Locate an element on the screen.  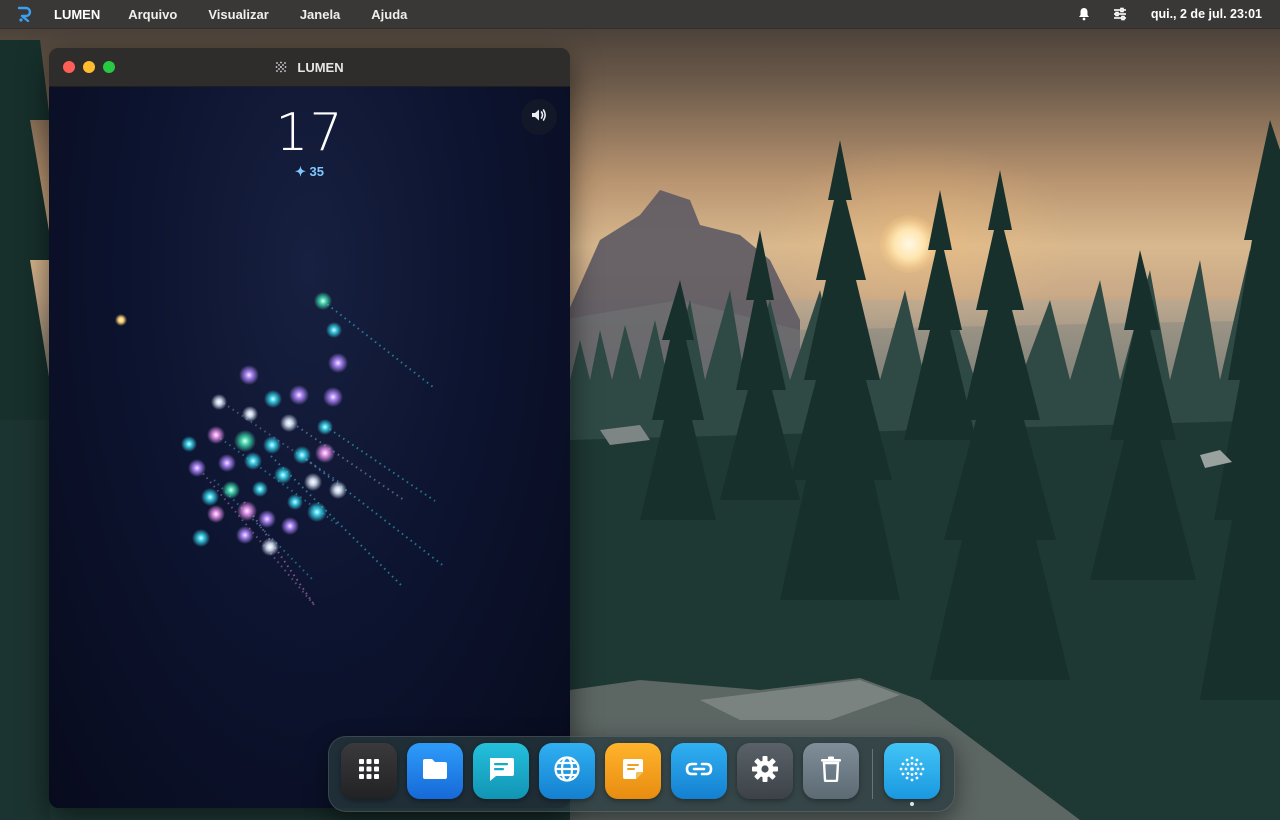
dock-notes is located at coordinates (633, 771).